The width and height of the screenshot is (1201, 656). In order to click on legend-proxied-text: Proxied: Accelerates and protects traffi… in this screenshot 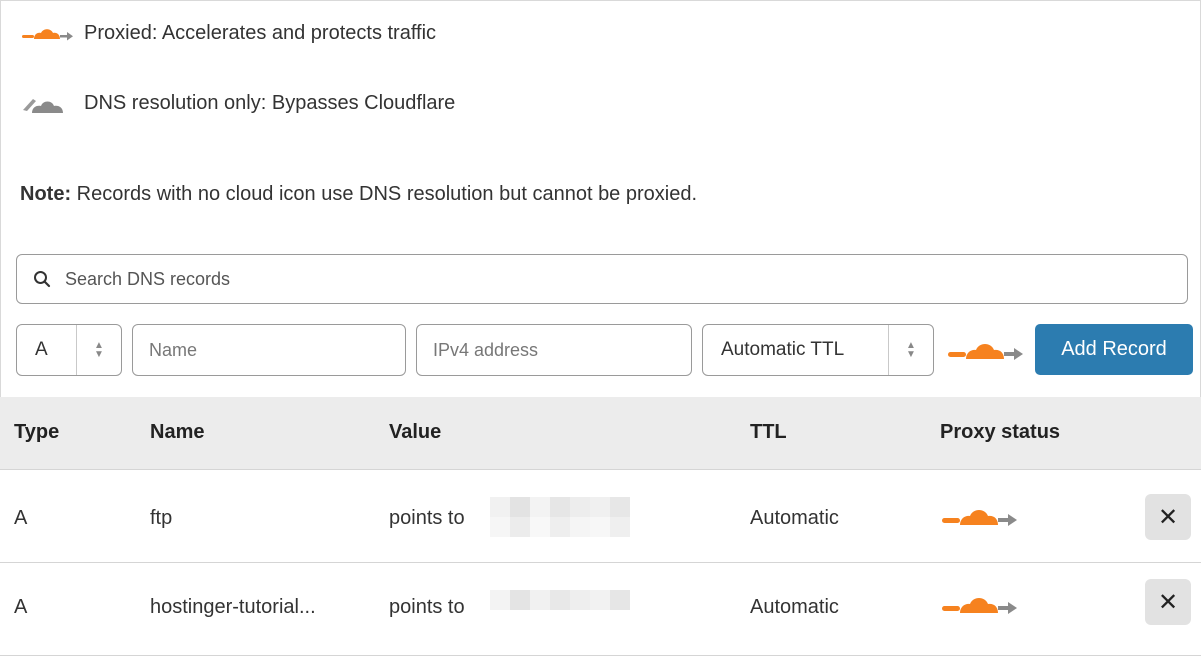, I will do `click(260, 33)`.